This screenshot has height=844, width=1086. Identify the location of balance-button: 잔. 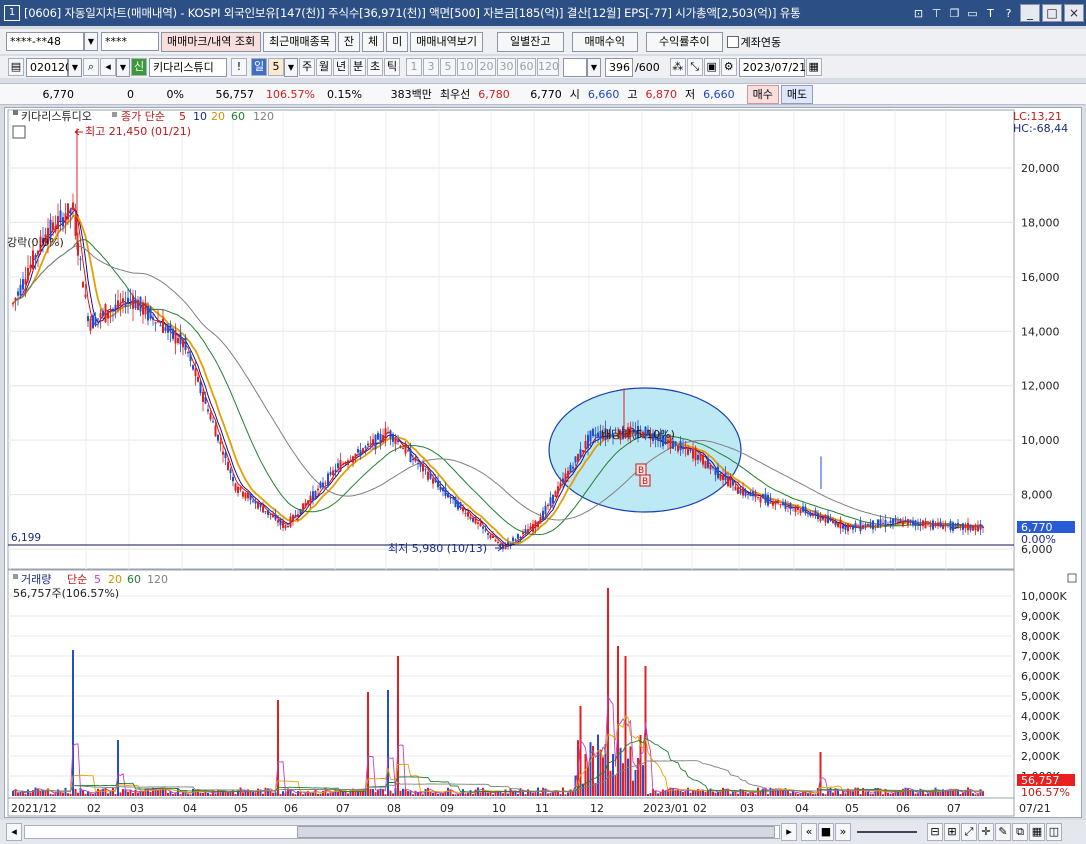
(349, 41).